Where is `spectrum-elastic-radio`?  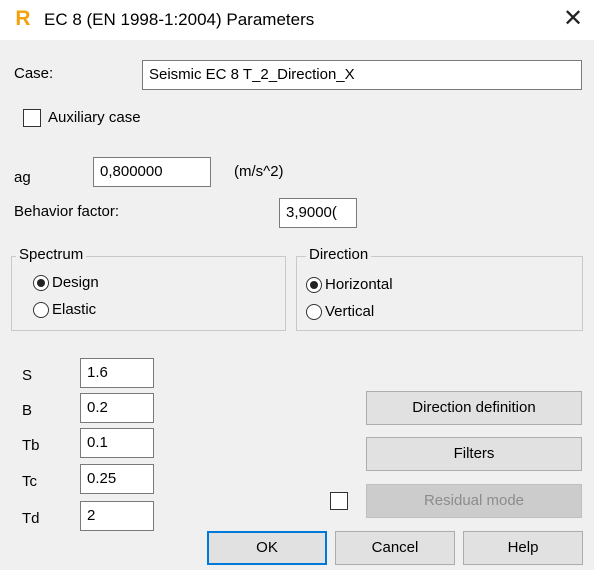
spectrum-elastic-radio is located at coordinates (41, 310).